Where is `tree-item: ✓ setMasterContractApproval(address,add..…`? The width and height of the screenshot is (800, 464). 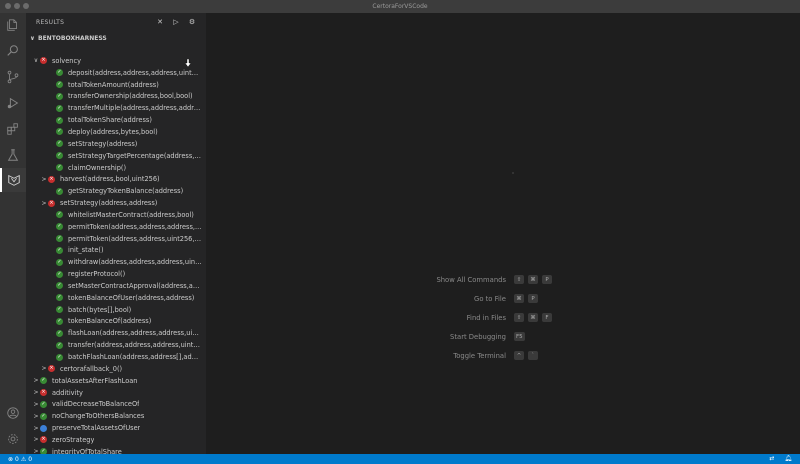
tree-item: ✓ setMasterContractApproval(address,add..… is located at coordinates (114, 286).